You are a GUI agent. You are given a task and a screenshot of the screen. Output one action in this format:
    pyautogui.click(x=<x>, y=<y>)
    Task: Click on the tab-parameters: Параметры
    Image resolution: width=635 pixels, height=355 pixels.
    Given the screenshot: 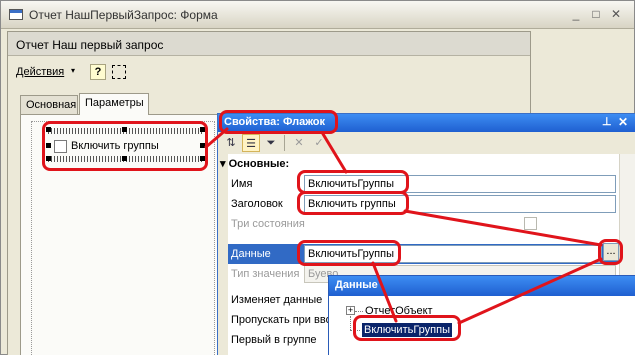 What is the action you would take?
    pyautogui.click(x=114, y=104)
    